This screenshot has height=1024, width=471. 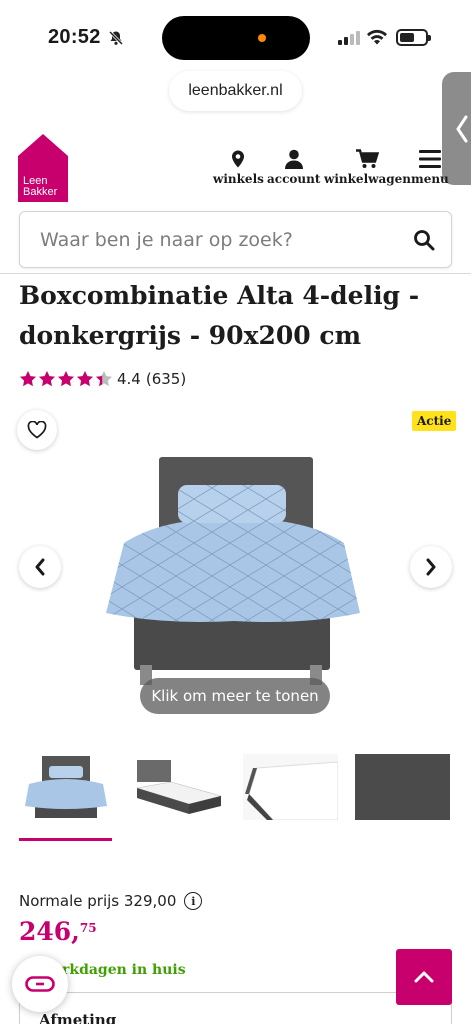 I want to click on size-selector: Afmeting, so click(x=235, y=1008).